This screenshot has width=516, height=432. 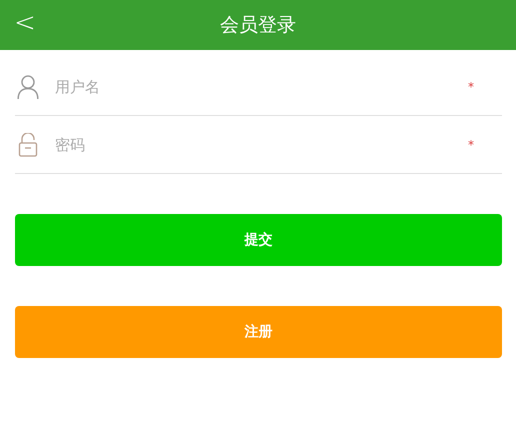 What do you see at coordinates (258, 332) in the screenshot?
I see `action-button: 注册` at bounding box center [258, 332].